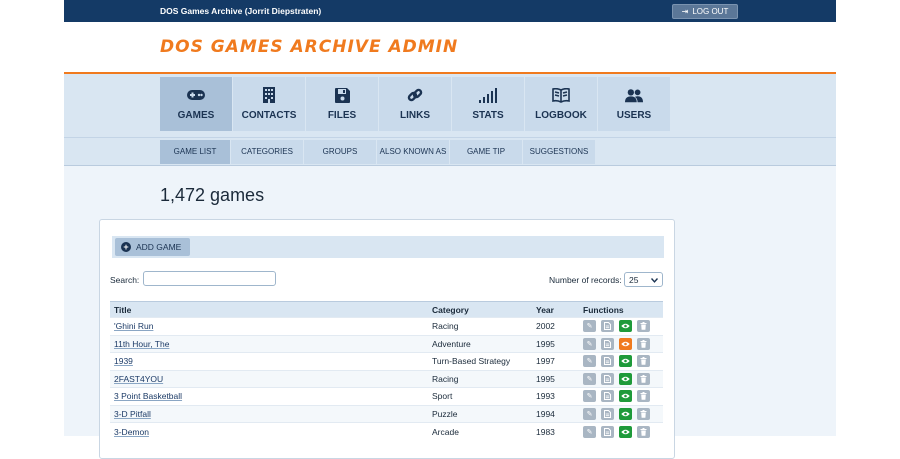  What do you see at coordinates (209, 278) in the screenshot?
I see `search-input` at bounding box center [209, 278].